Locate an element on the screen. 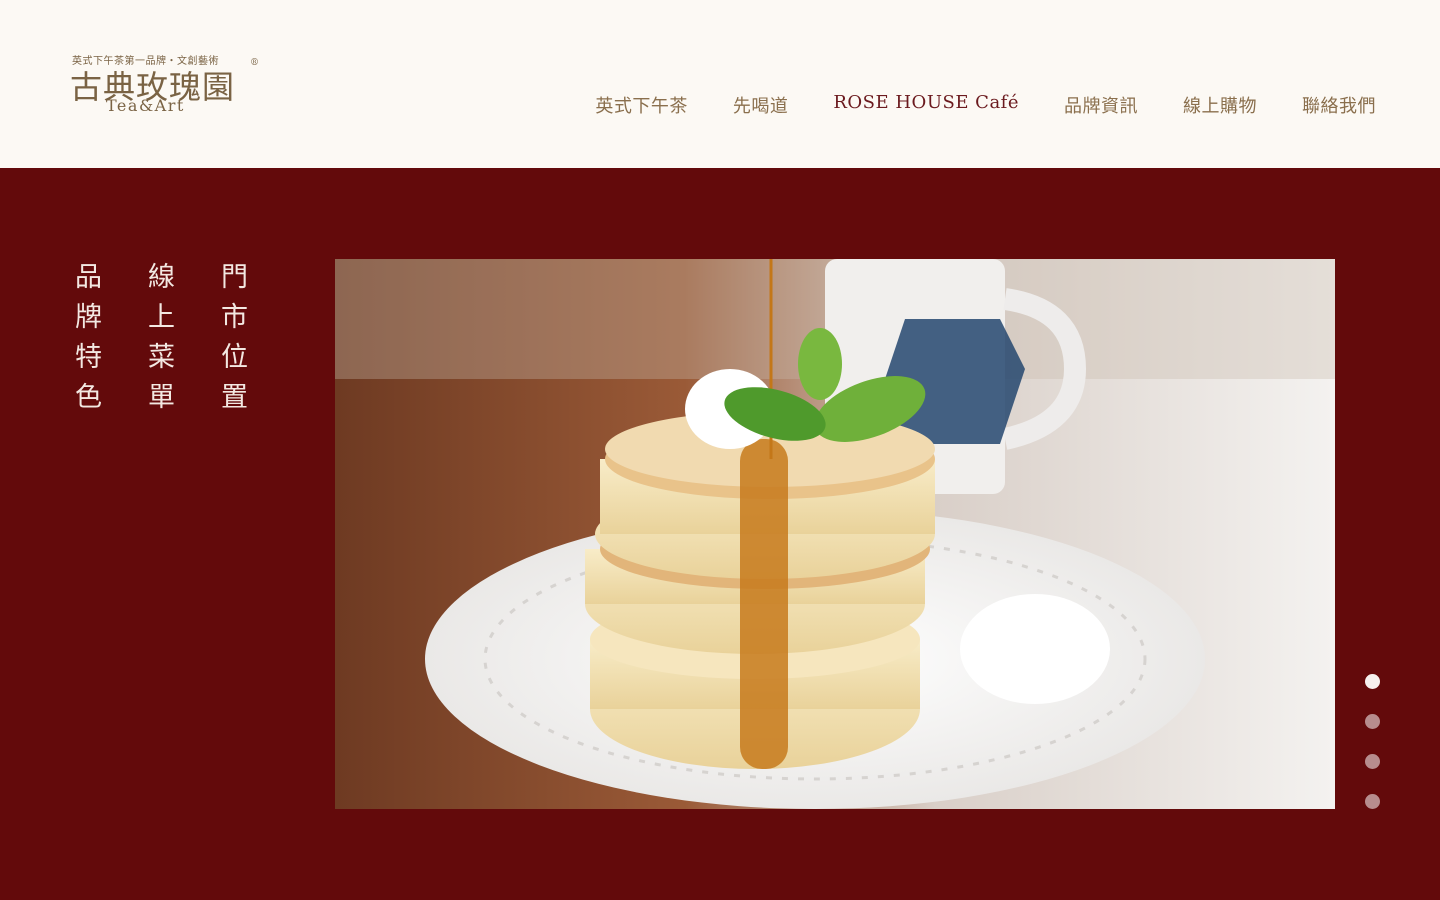 The image size is (1440, 900). logo-registered-mark: ® is located at coordinates (254, 63).